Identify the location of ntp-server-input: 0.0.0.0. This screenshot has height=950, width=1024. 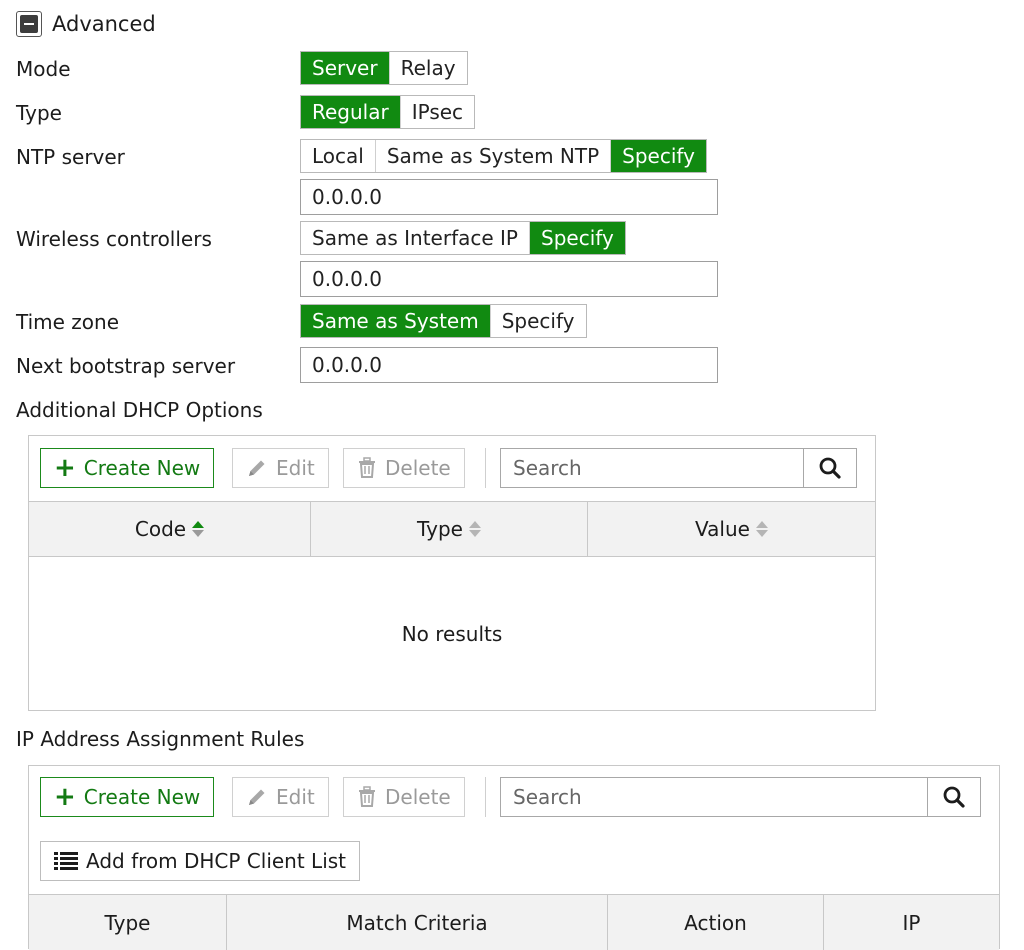
(509, 197).